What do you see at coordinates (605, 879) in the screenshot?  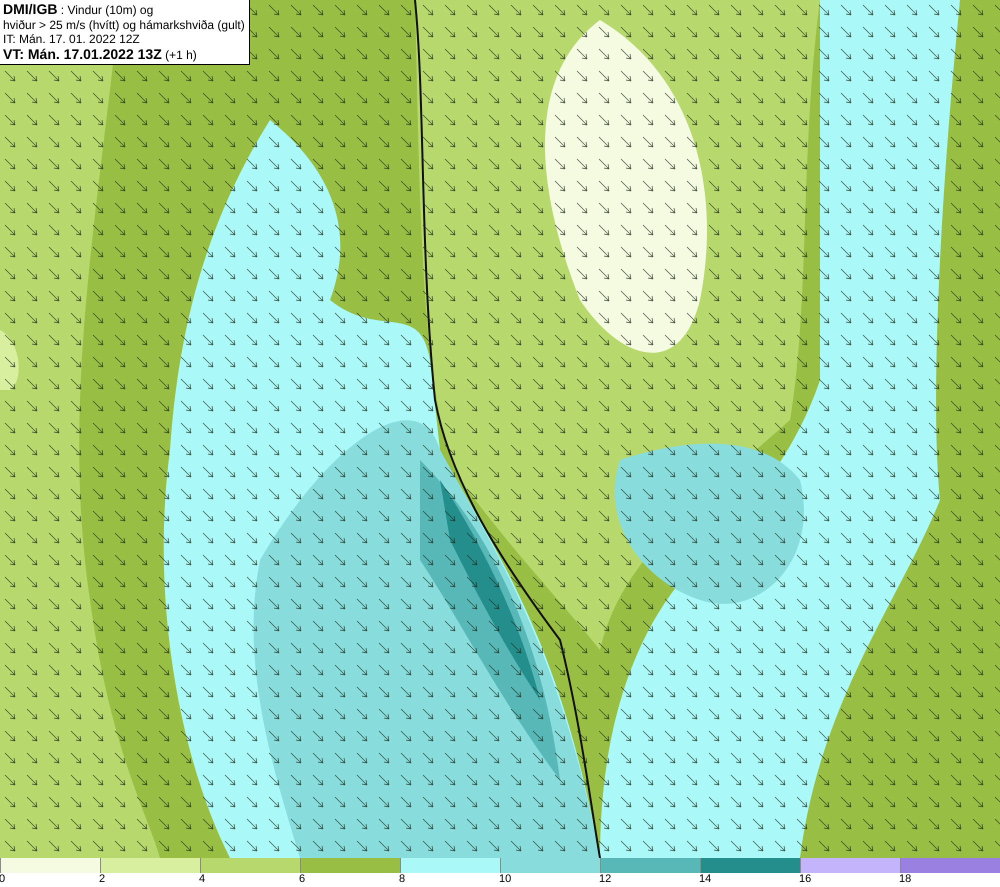 I see `legend-label: 12` at bounding box center [605, 879].